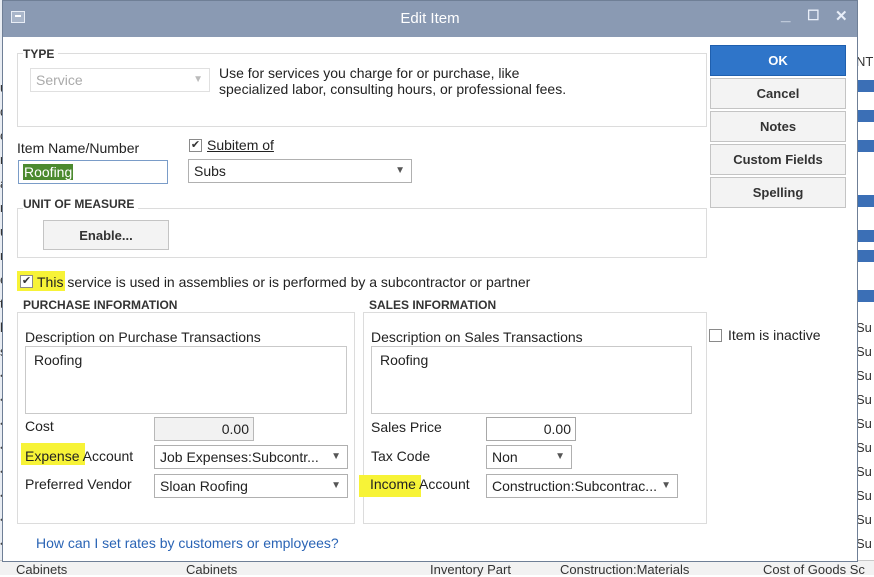 Image resolution: width=874 pixels, height=577 pixels. I want to click on income-account-dropdown: Construction:Subcontrac... ▼, so click(582, 486).